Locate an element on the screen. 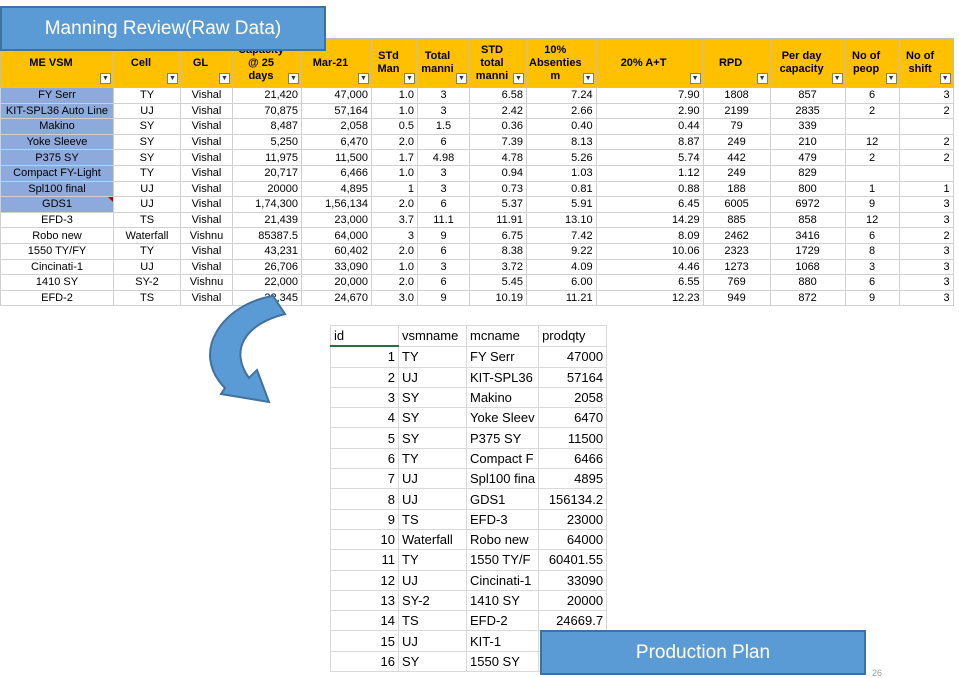  table-cell: 11.1 is located at coordinates (443, 220).